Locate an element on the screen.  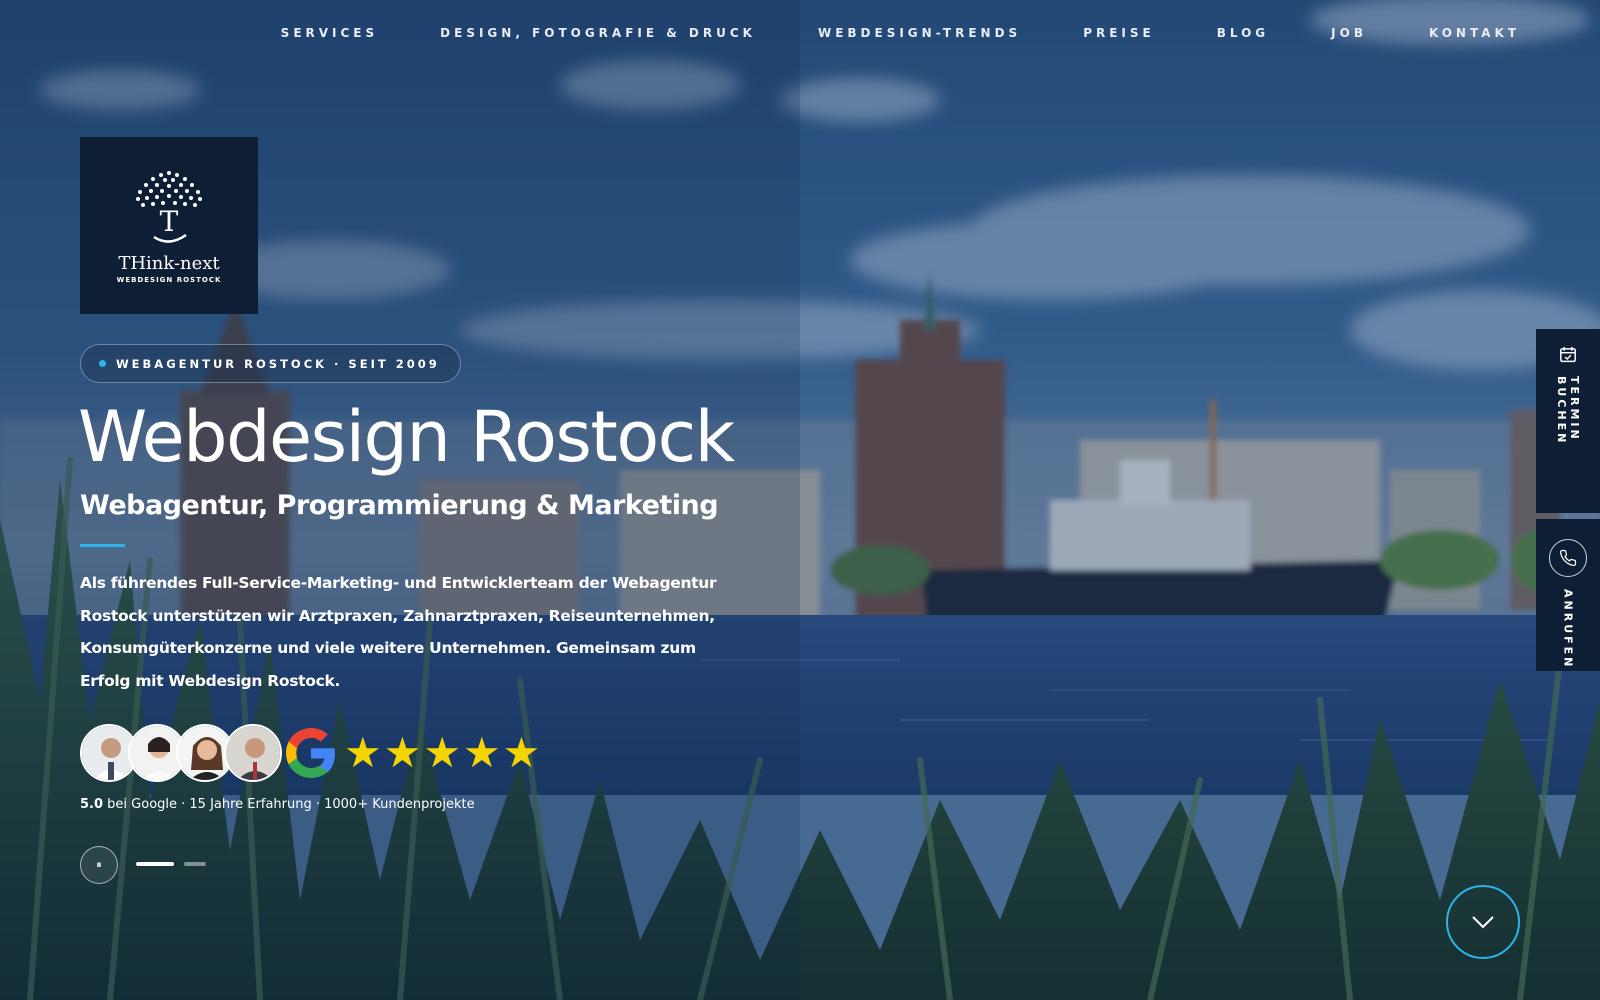
logo-subline: WEBDESIGN ROSTOCK is located at coordinates (169, 280).